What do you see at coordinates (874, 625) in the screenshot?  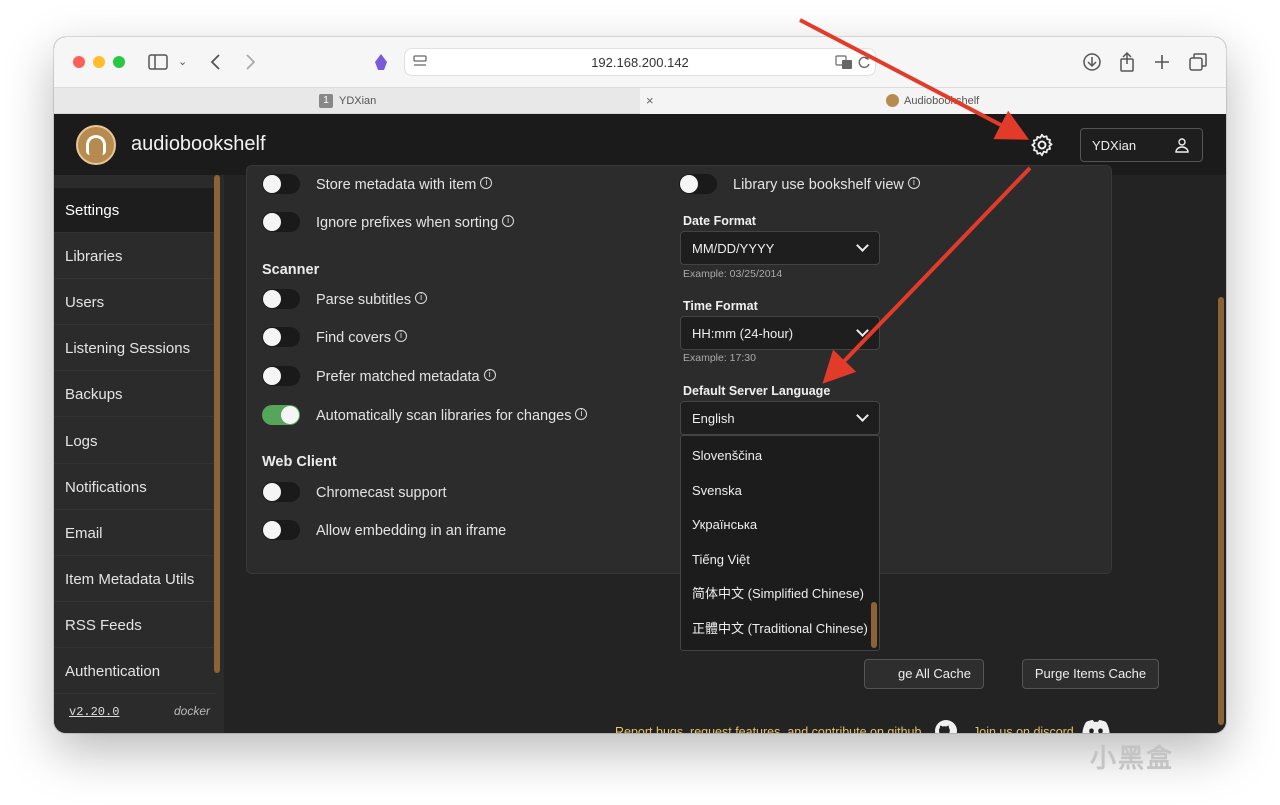 I see `dropdown-scrollbar` at bounding box center [874, 625].